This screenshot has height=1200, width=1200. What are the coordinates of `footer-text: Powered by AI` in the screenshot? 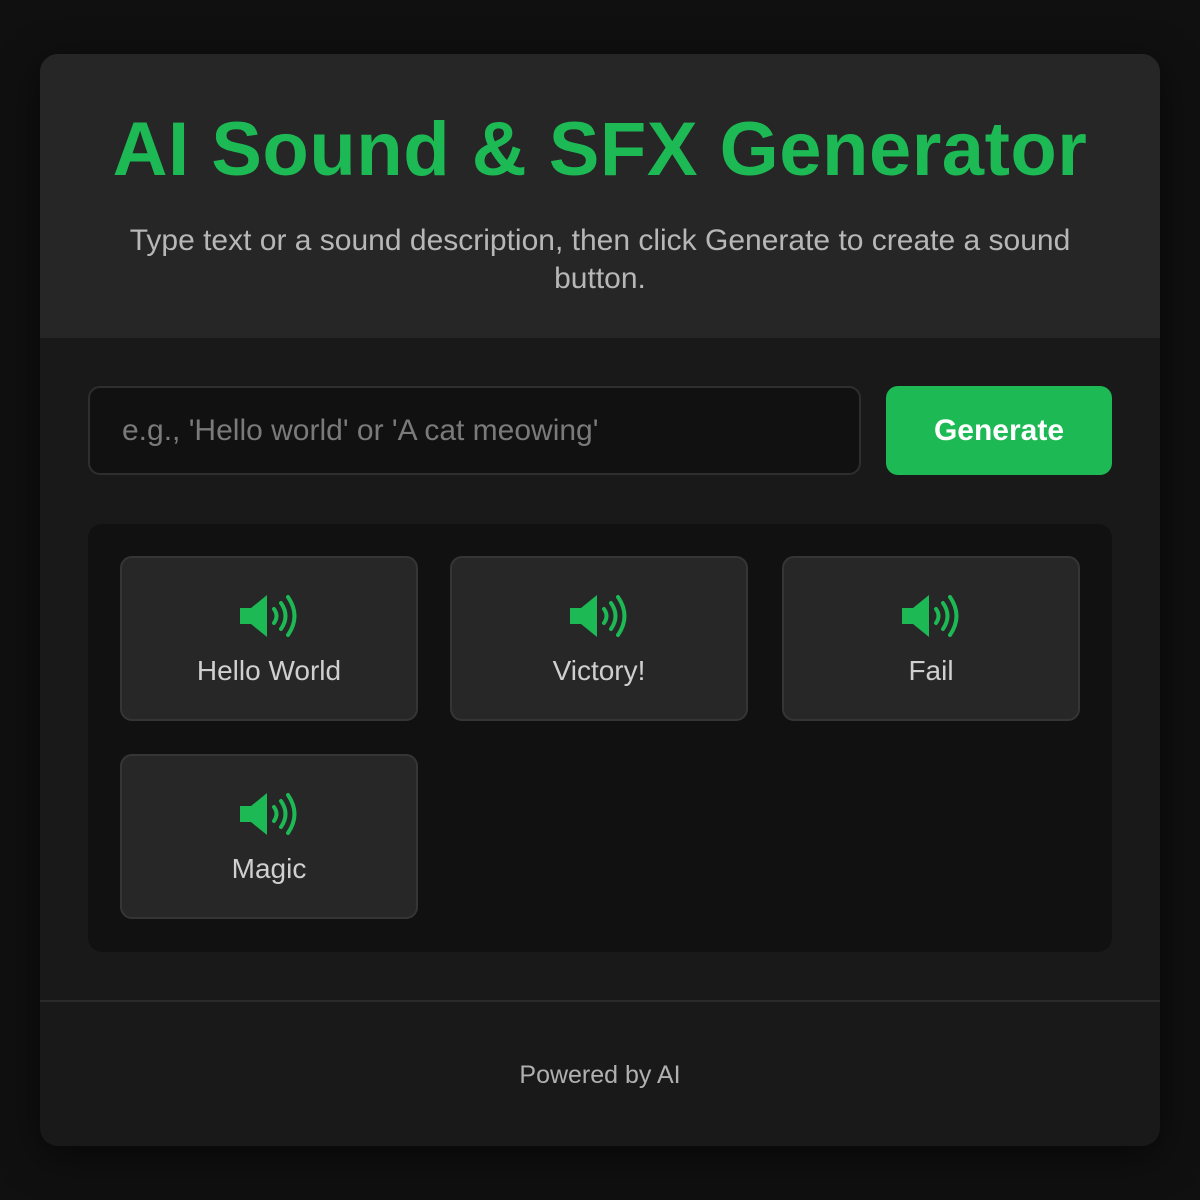 It's located at (600, 1075).